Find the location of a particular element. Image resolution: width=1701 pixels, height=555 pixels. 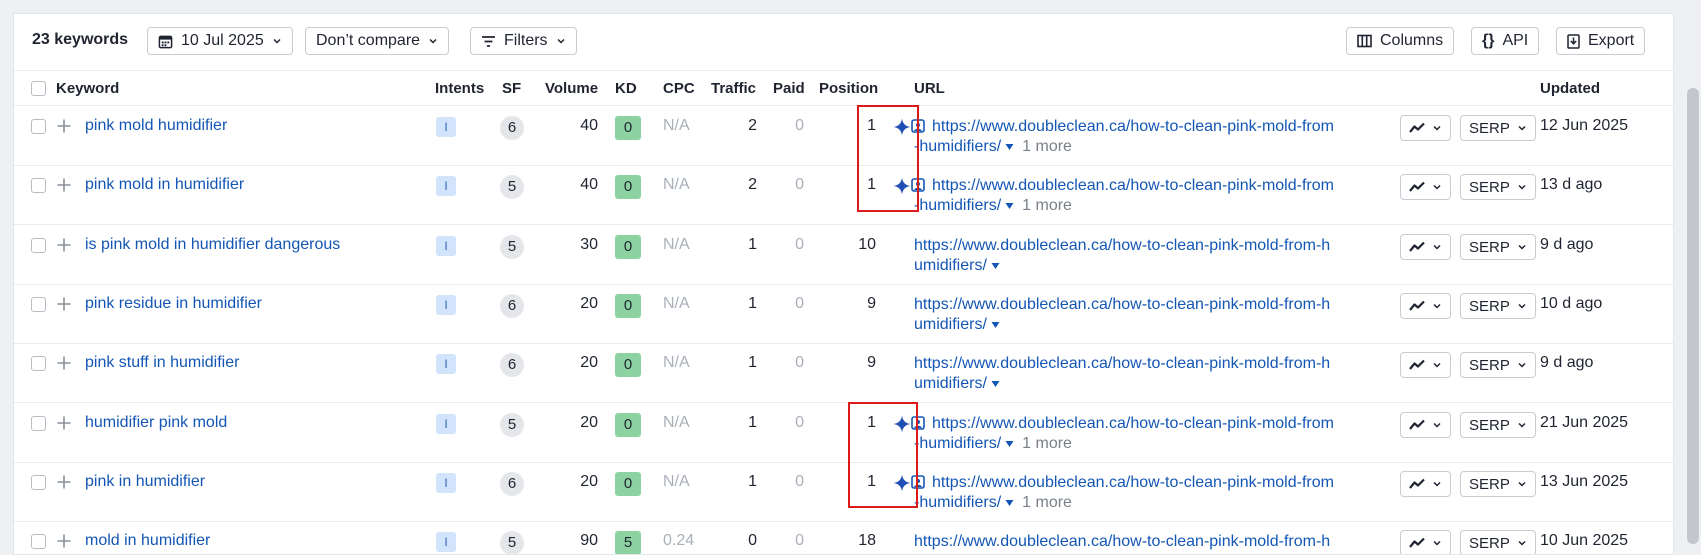

keyword-link: pink in humidifier is located at coordinates (145, 482).